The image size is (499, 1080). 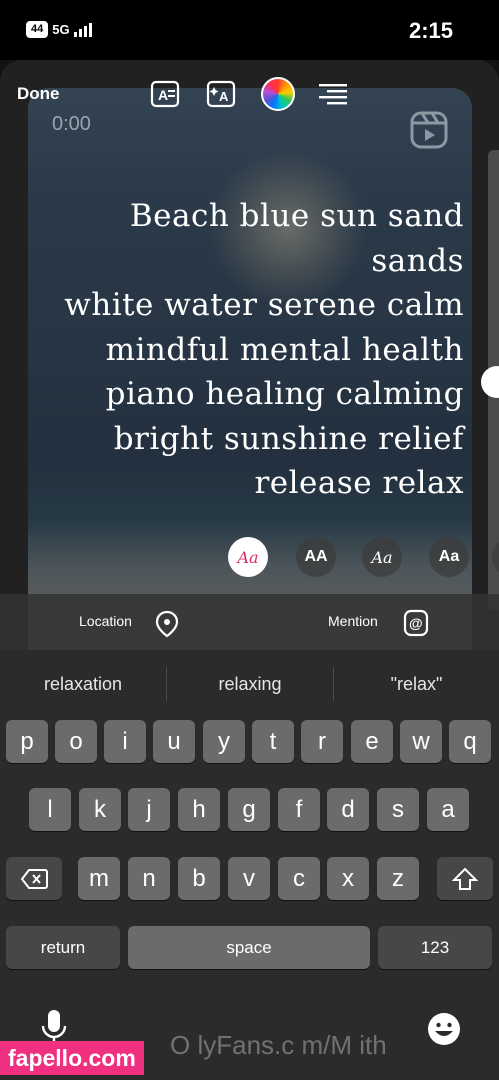 I want to click on battery-icon: 44, so click(x=37, y=29).